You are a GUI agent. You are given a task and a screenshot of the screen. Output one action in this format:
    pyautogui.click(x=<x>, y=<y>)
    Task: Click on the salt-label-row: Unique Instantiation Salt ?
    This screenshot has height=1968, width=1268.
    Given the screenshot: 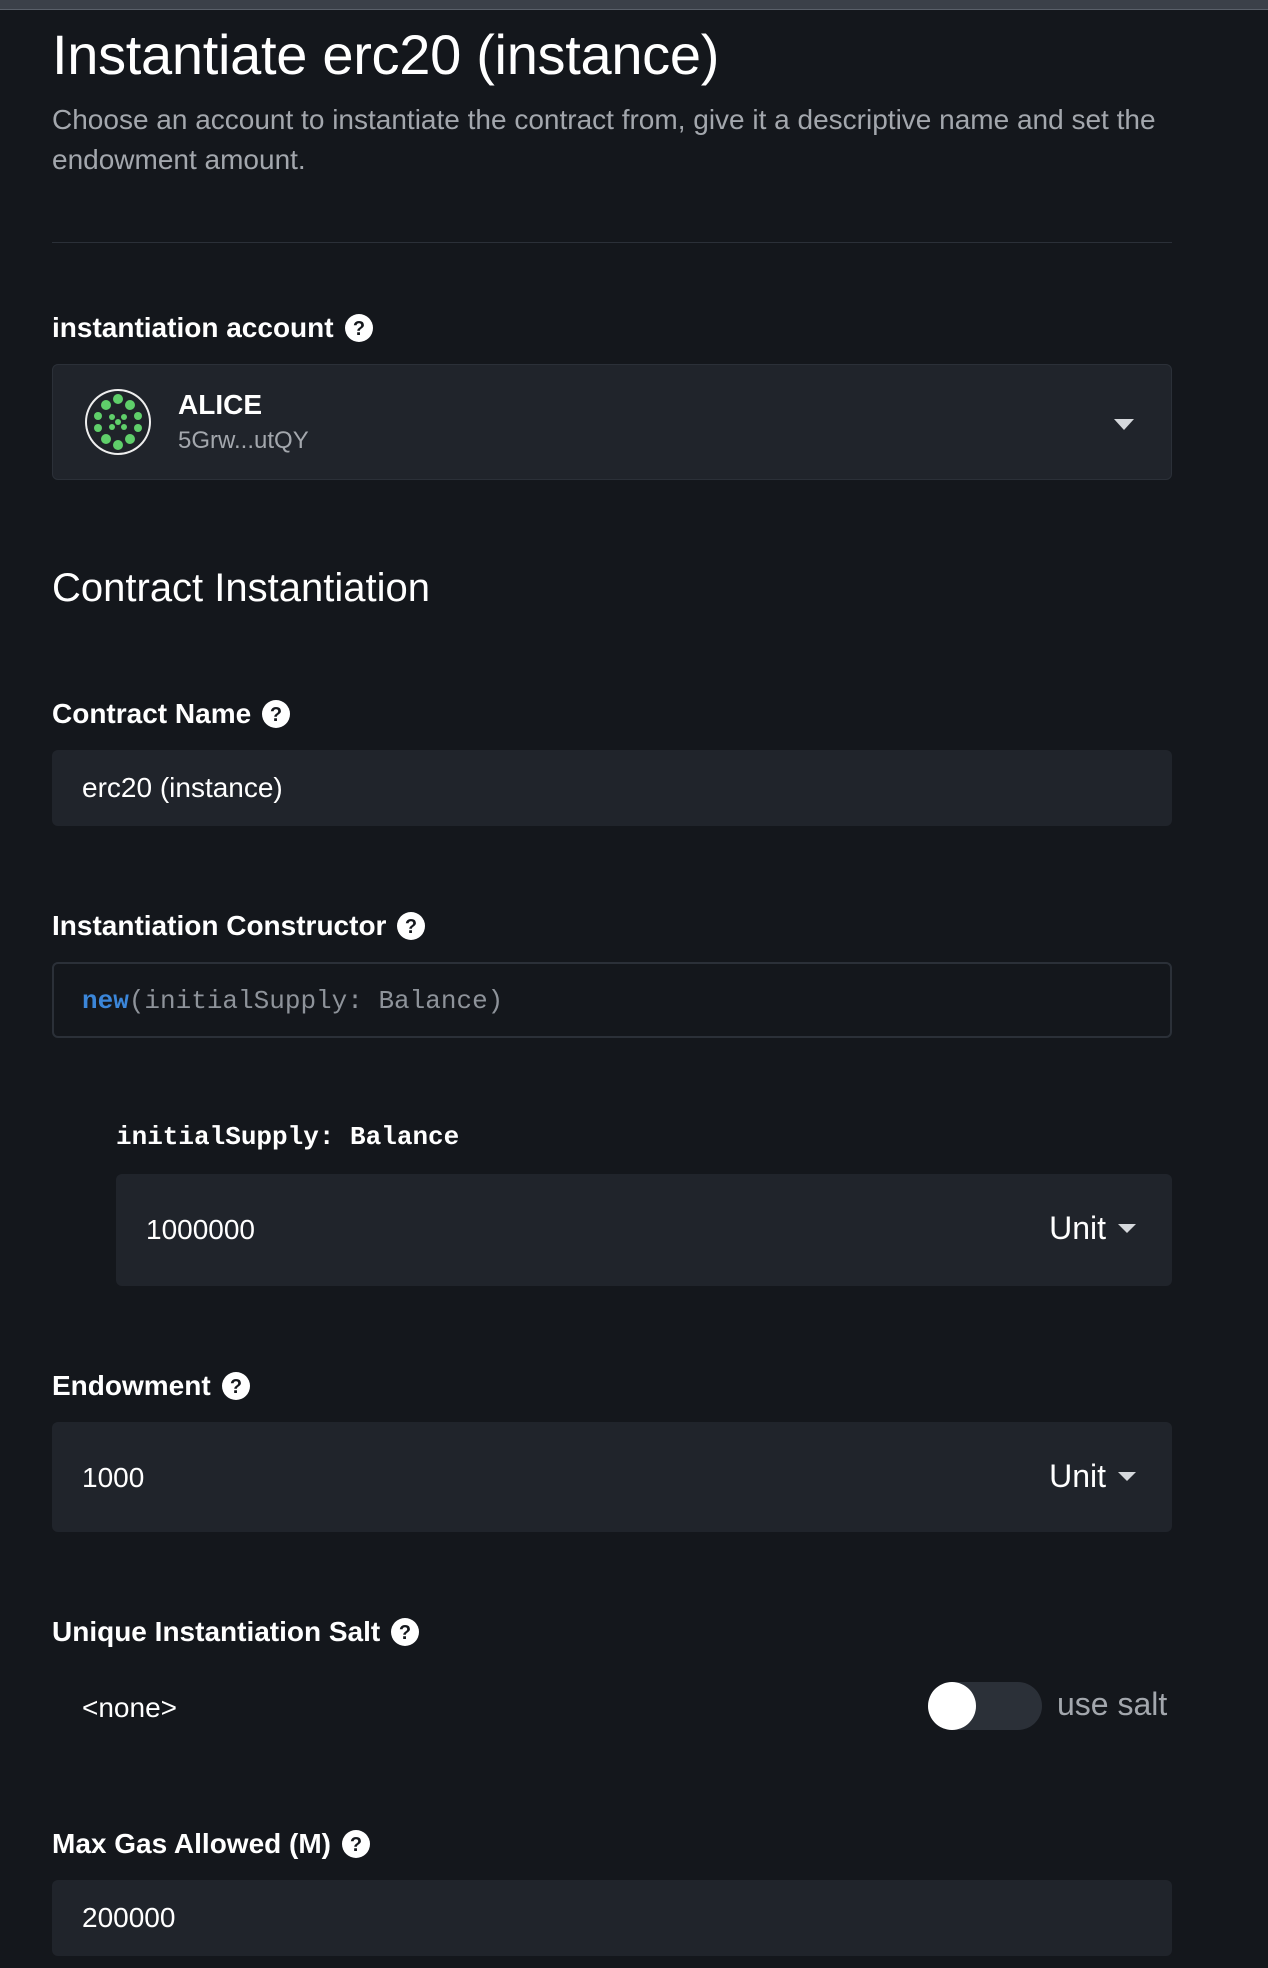 What is the action you would take?
    pyautogui.click(x=236, y=1632)
    